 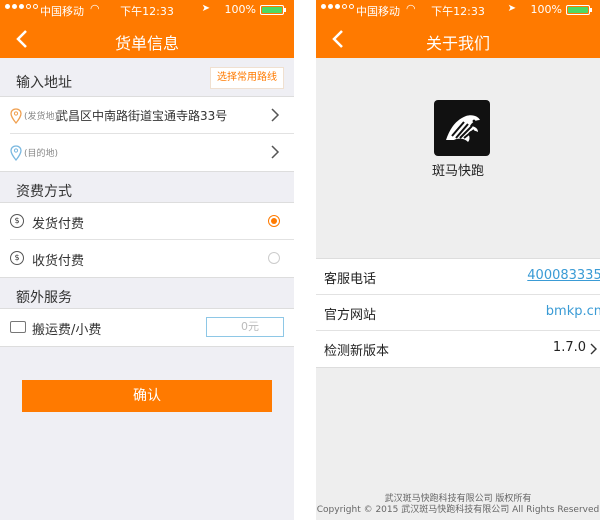 What do you see at coordinates (462, 128) in the screenshot?
I see `zebra-logo-icon` at bounding box center [462, 128].